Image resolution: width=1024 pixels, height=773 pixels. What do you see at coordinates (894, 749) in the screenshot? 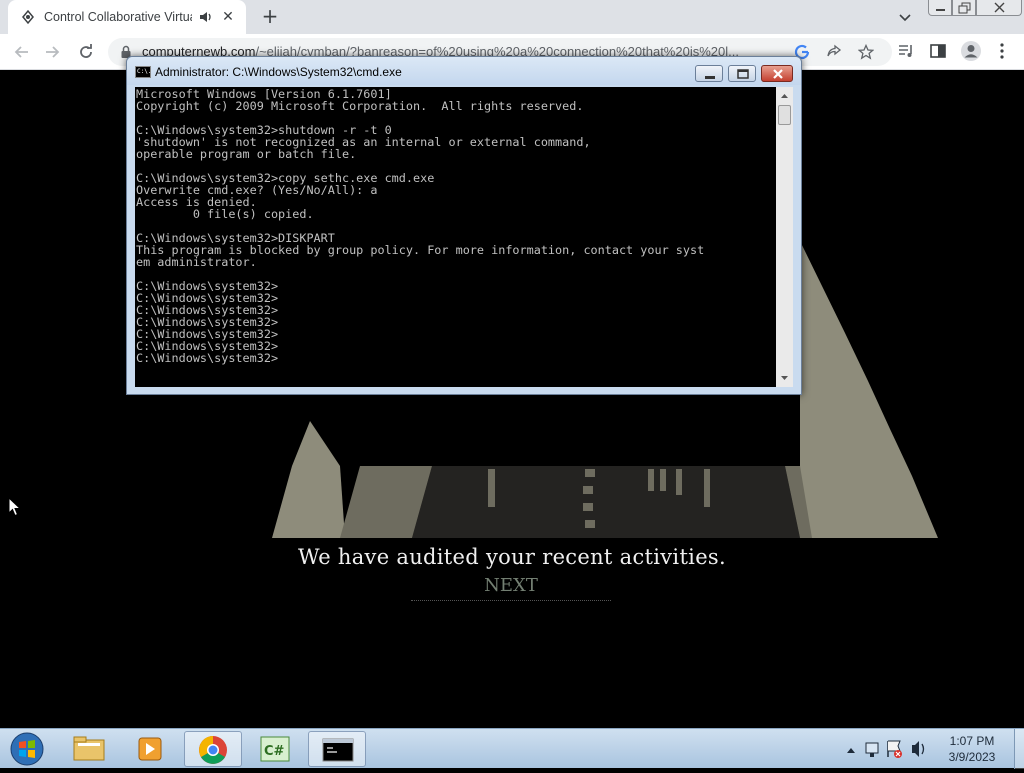
I see `action-center-icon` at bounding box center [894, 749].